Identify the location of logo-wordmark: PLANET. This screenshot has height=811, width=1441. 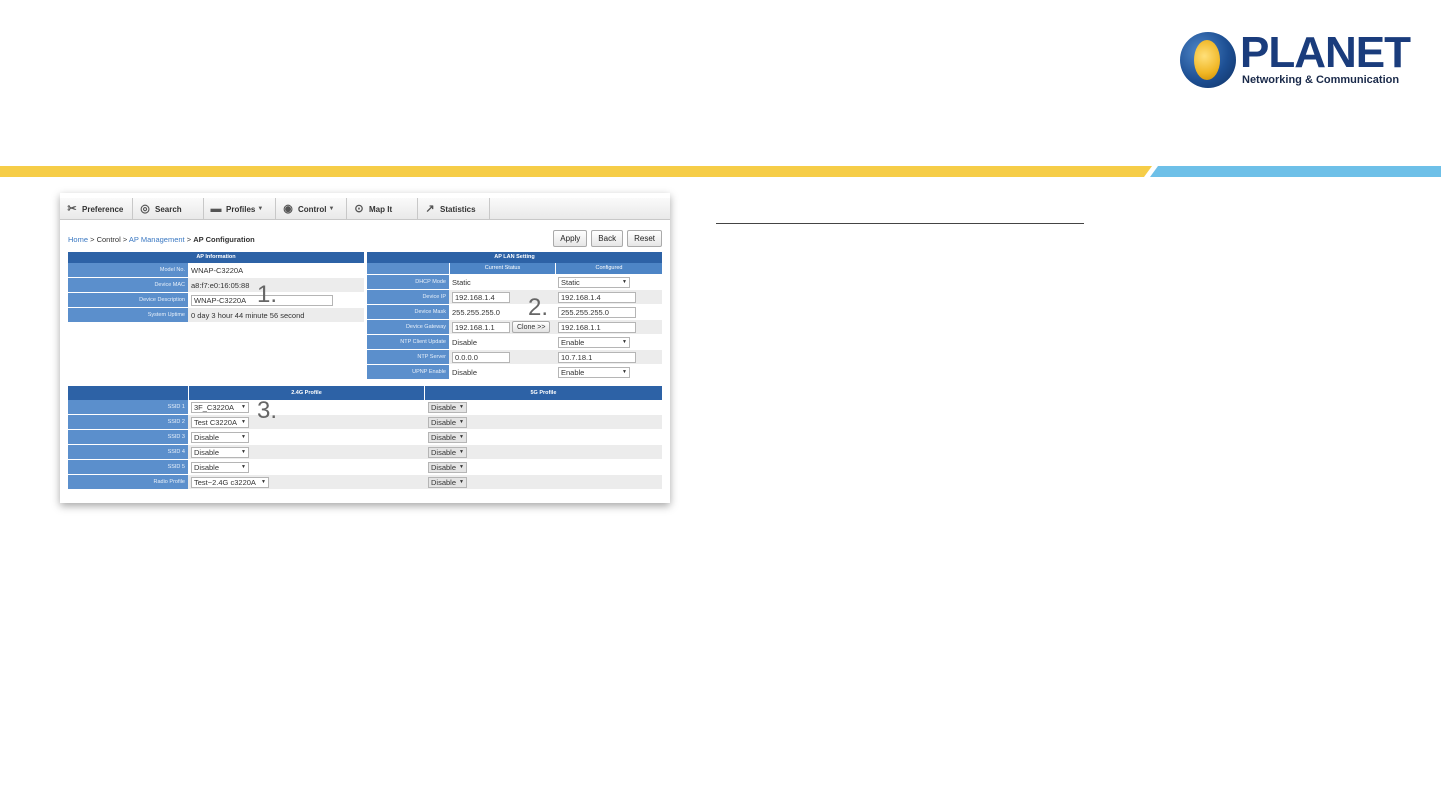
(1325, 52).